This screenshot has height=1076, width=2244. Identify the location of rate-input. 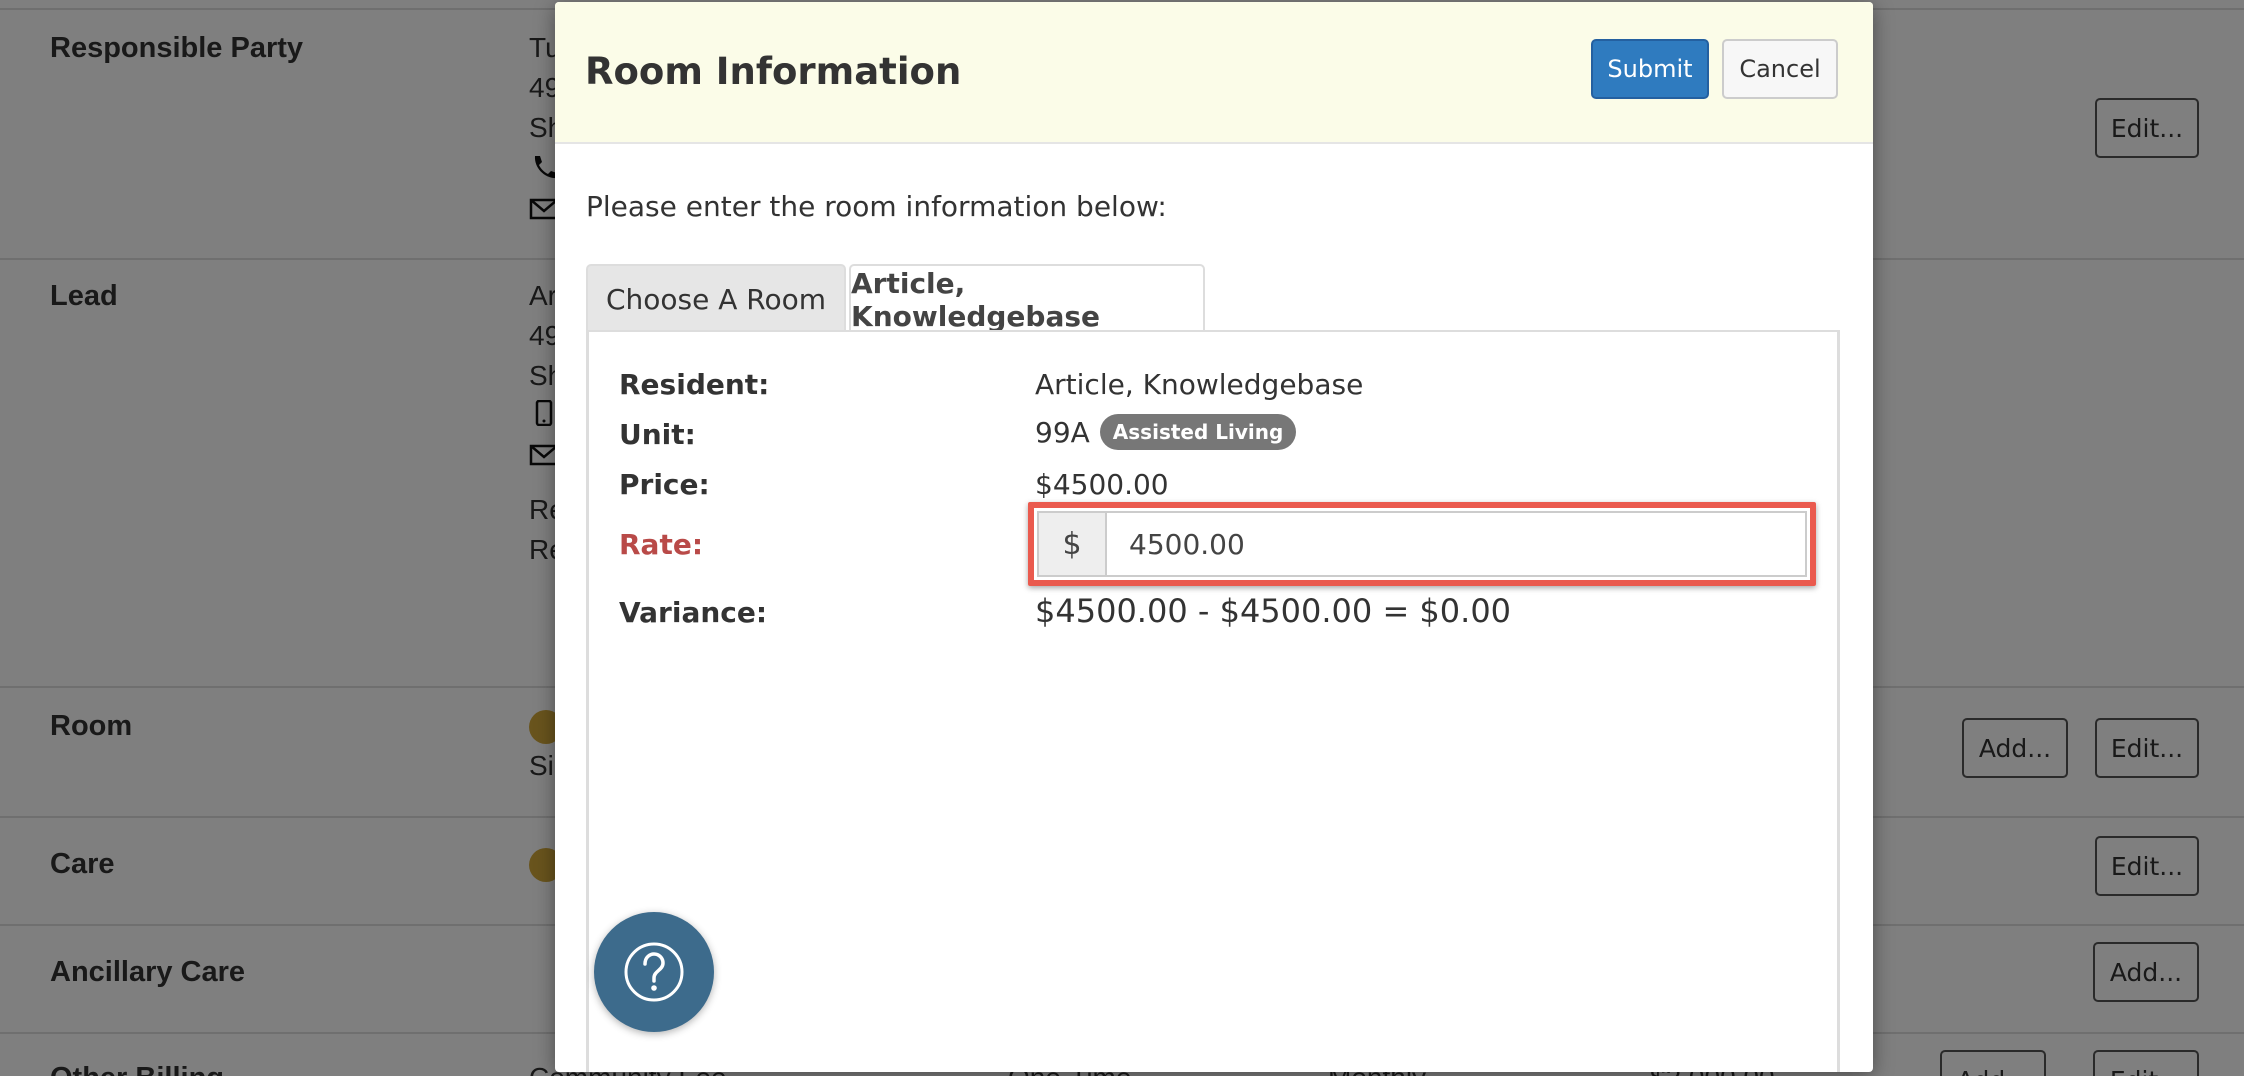
(1456, 544).